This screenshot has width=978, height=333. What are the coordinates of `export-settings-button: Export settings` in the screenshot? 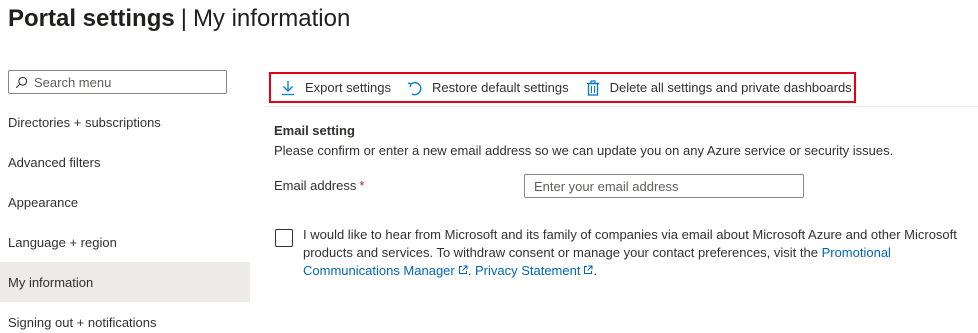 It's located at (335, 88).